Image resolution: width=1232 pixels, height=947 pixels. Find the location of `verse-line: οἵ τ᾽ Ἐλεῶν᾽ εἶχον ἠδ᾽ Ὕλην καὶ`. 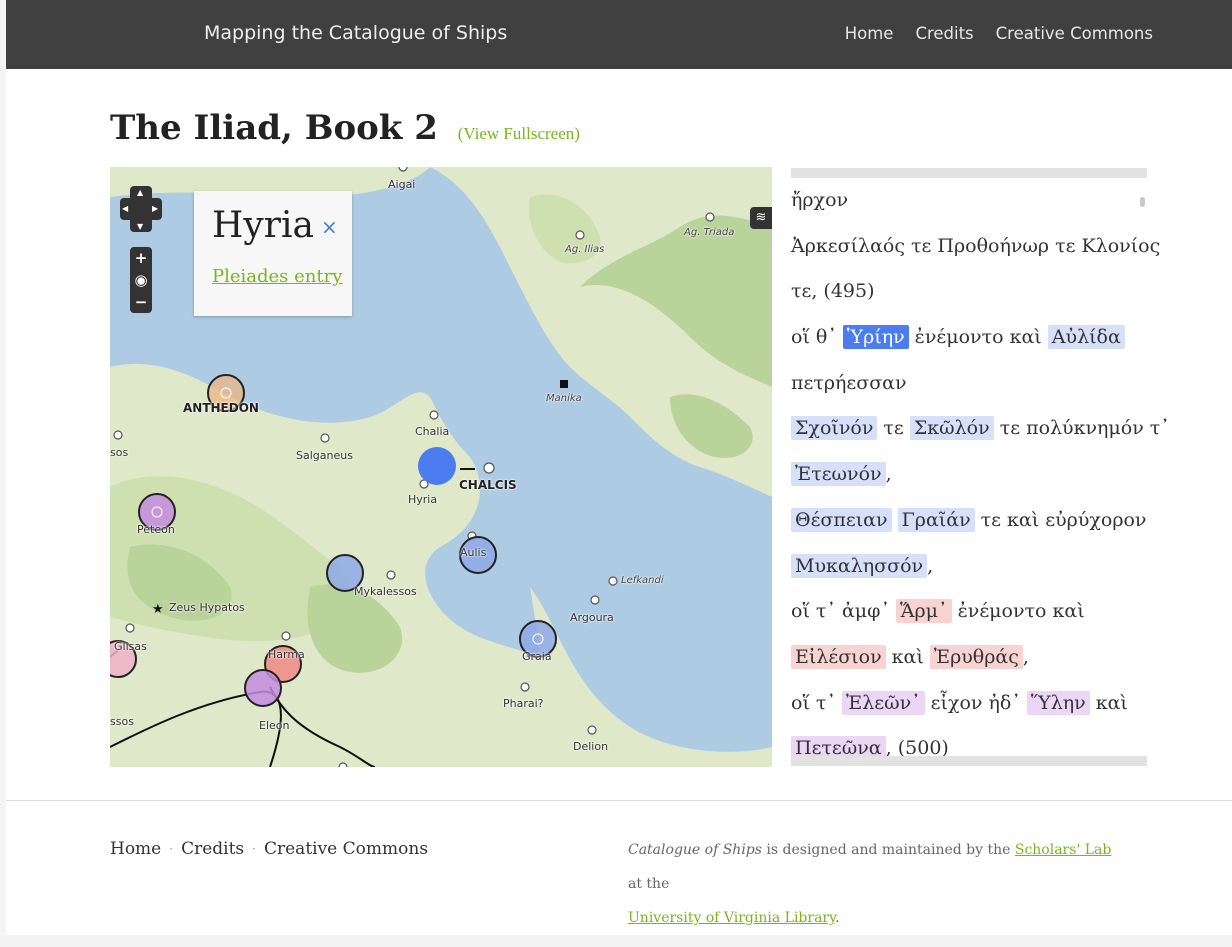

verse-line: οἵ τ᾽ Ἐλεῶν᾽ εἶχον ἠδ᾽ Ὕλην καὶ is located at coordinates (966, 704).